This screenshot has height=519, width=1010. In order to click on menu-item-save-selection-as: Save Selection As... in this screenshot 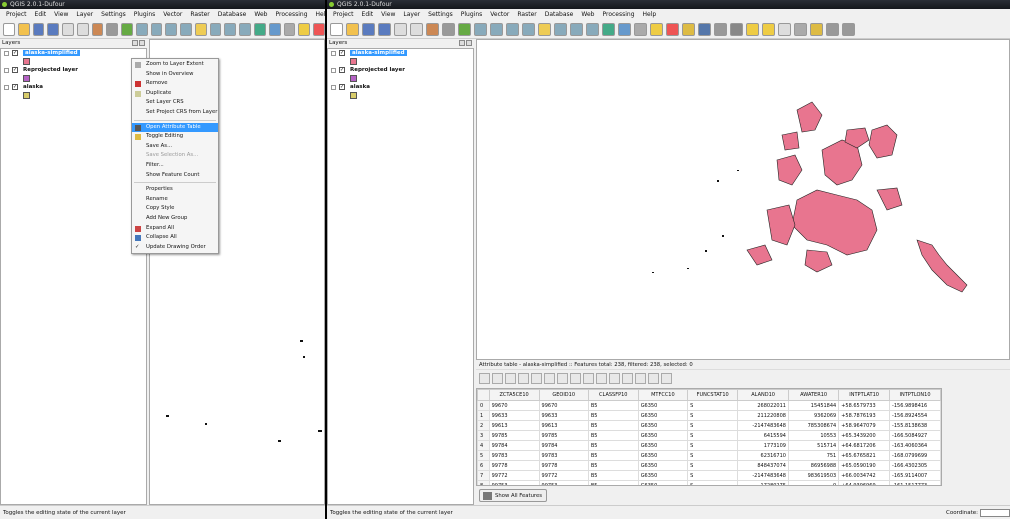, I will do `click(175, 156)`.